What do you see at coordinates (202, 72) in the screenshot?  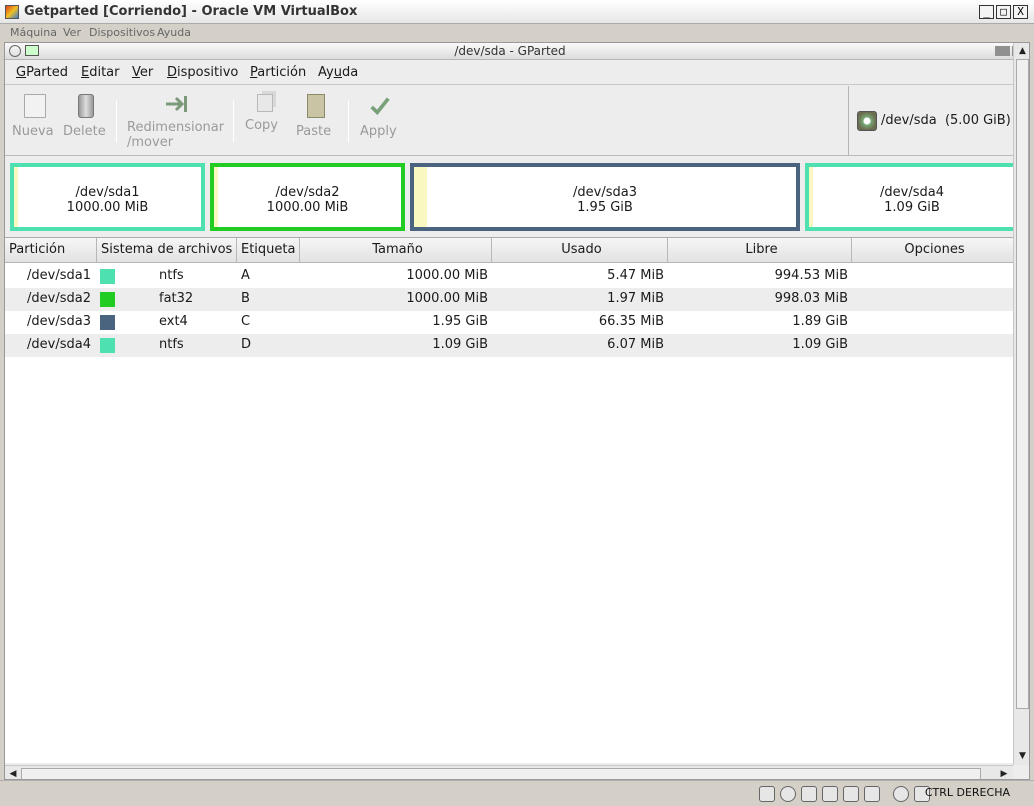 I see `menu-dispositivo: Dispositivo` at bounding box center [202, 72].